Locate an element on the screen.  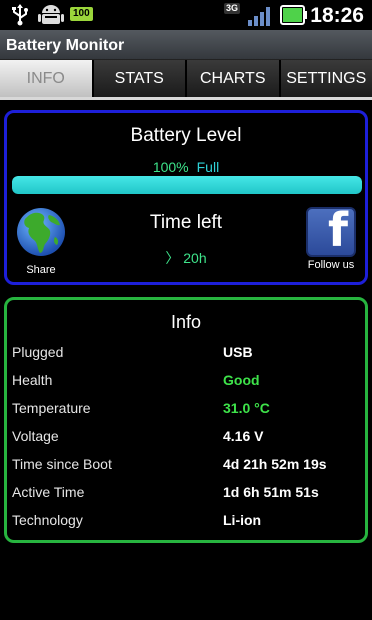
facebook-icon: f is located at coordinates (331, 230).